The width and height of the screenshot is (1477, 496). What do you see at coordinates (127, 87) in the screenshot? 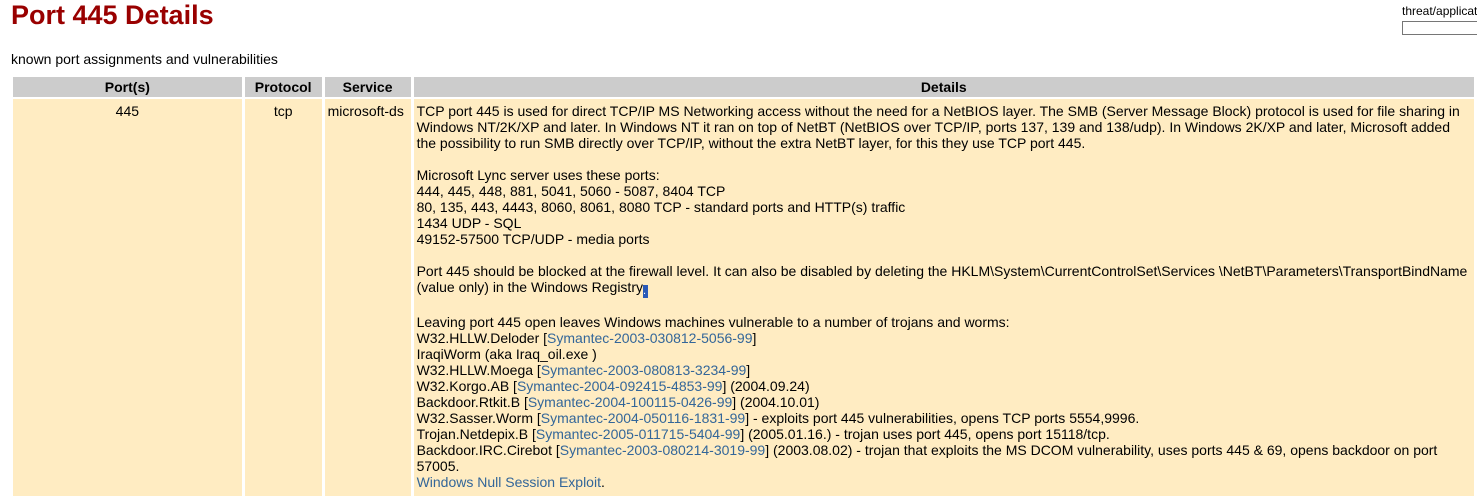
I see `header-ports: Port(s)` at bounding box center [127, 87].